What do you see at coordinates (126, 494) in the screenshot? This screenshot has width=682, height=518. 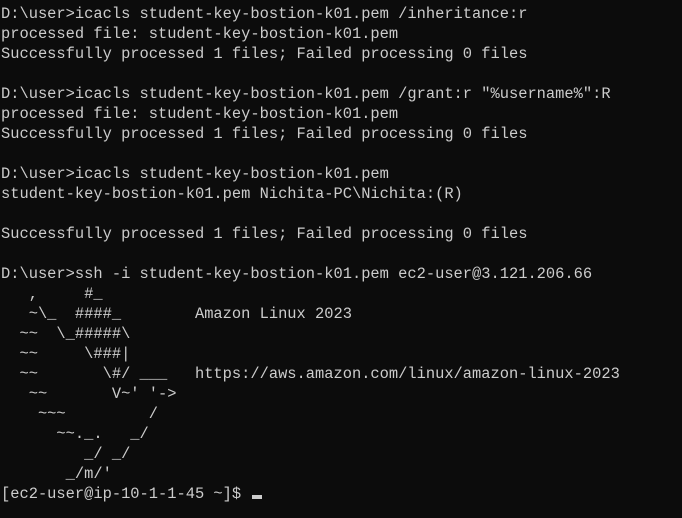 I see `shell-prompt: [ec2-user@ip-10-1-1-45 ~]$` at bounding box center [126, 494].